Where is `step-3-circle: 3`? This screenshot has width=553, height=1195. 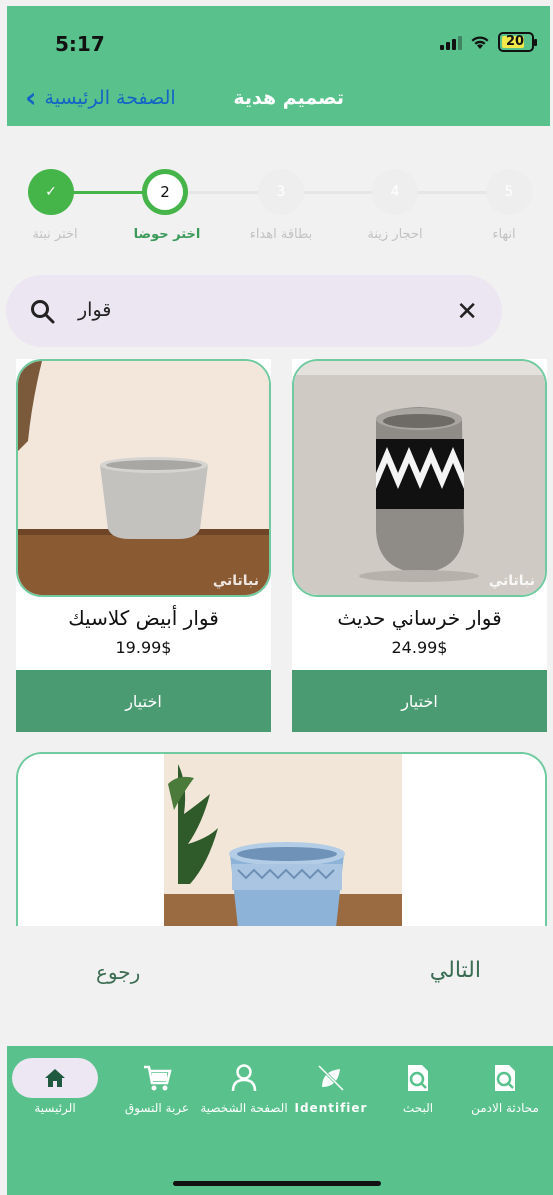
step-3-circle: 3 is located at coordinates (281, 192).